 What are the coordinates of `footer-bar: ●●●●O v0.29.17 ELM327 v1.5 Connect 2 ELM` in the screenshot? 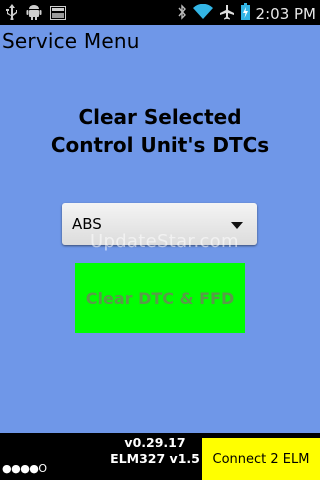 It's located at (160, 456).